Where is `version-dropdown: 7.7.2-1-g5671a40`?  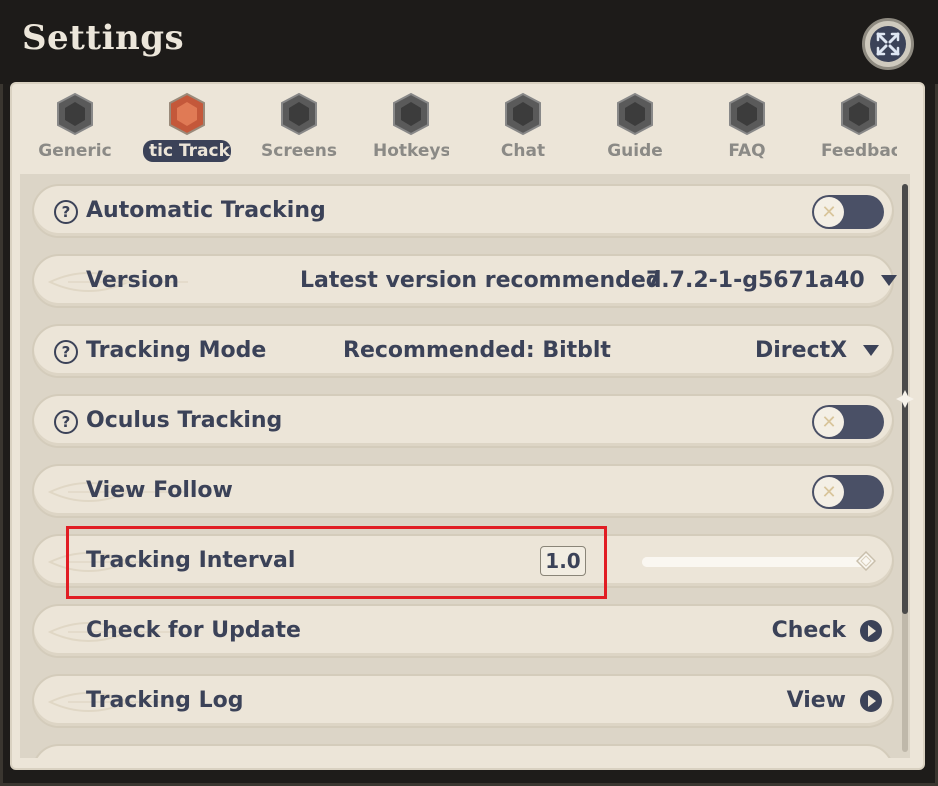
version-dropdown: 7.7.2-1-g5671a40 is located at coordinates (771, 280).